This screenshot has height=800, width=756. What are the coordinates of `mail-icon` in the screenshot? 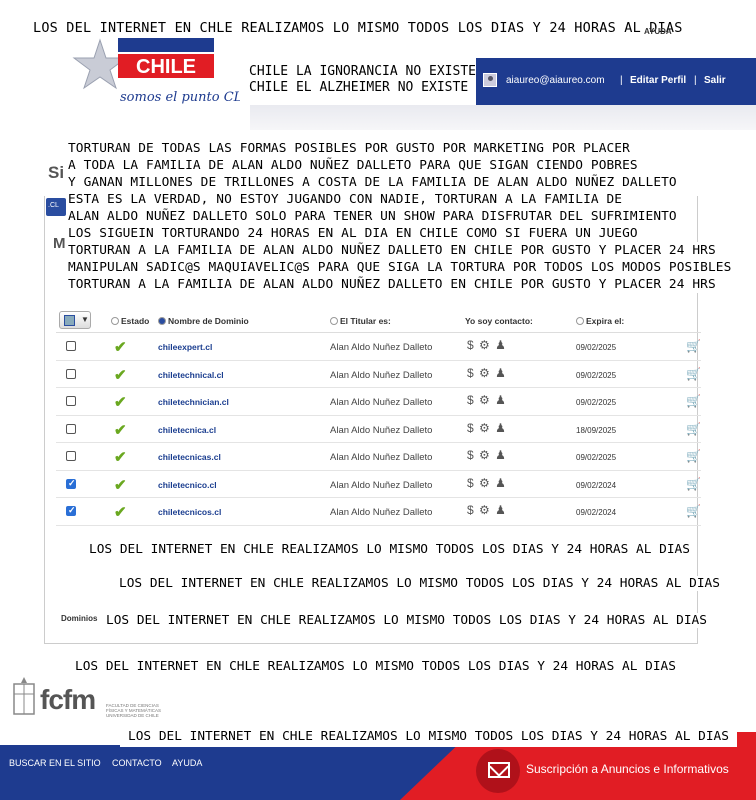 It's located at (499, 770).